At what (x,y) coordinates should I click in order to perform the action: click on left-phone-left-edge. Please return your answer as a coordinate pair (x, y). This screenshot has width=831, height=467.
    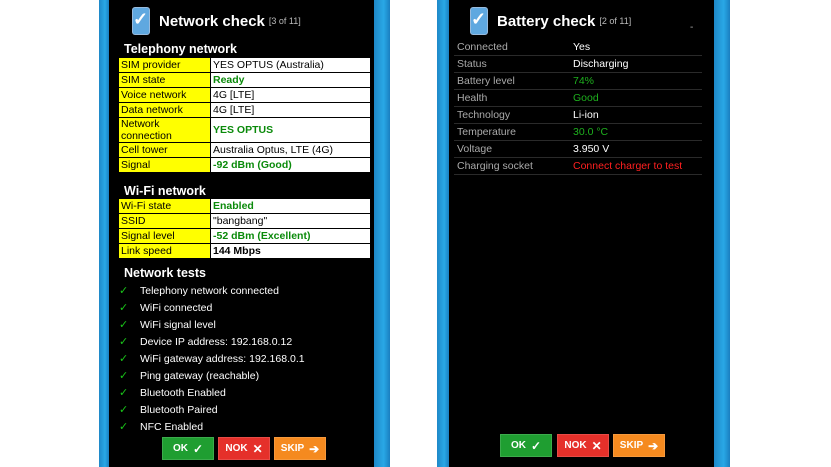
    Looking at the image, I should click on (104, 233).